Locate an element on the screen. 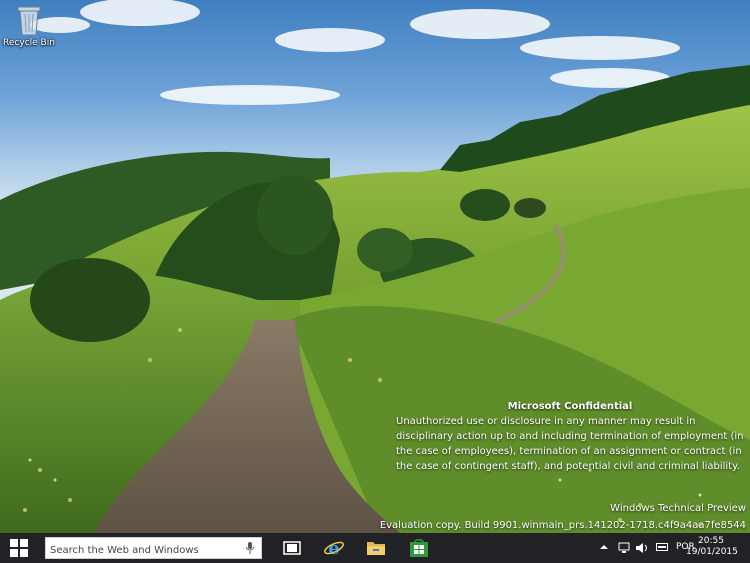 The image size is (750, 563). file-explorer-button is located at coordinates (376, 548).